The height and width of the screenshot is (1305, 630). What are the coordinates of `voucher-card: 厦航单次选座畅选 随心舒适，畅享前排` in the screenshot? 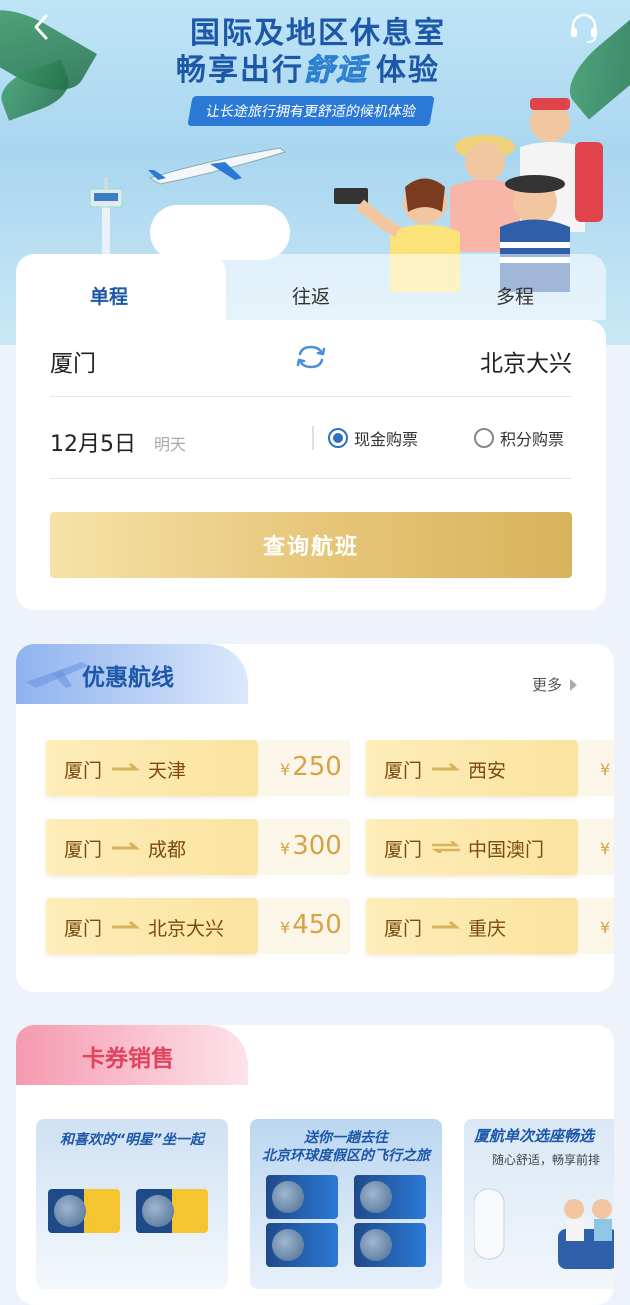 It's located at (539, 1204).